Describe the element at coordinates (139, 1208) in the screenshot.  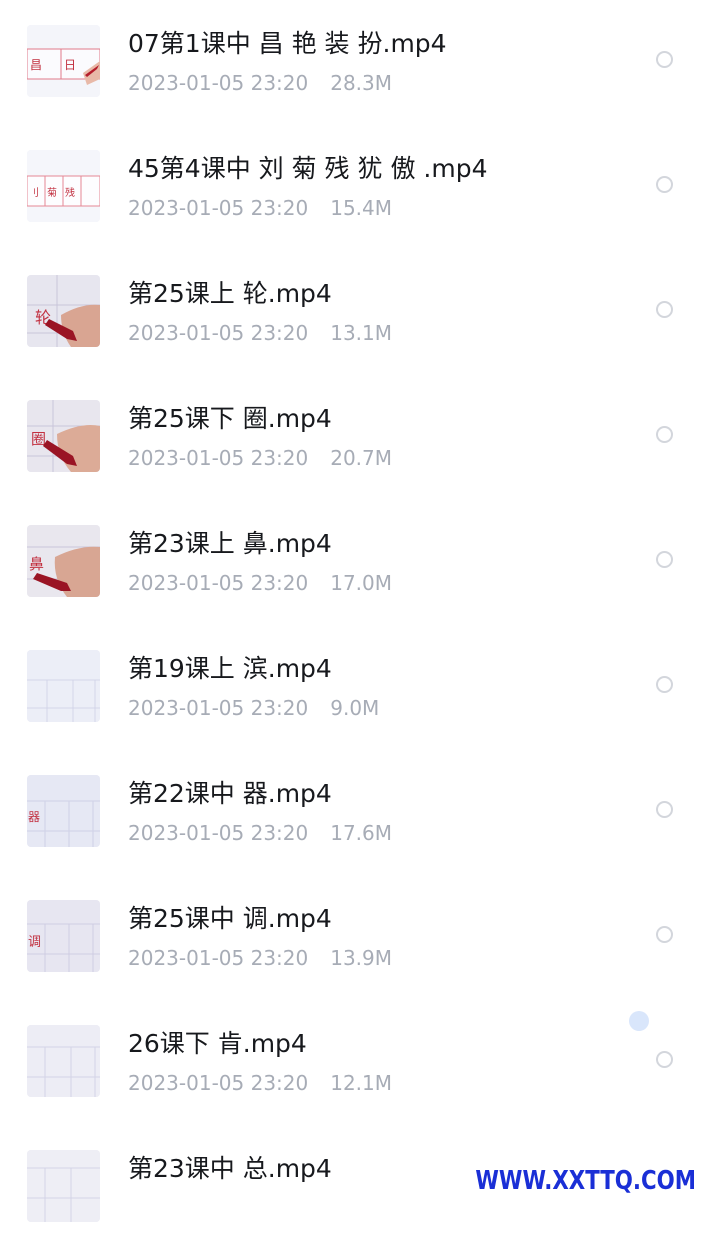
I see `file-meta` at that location.